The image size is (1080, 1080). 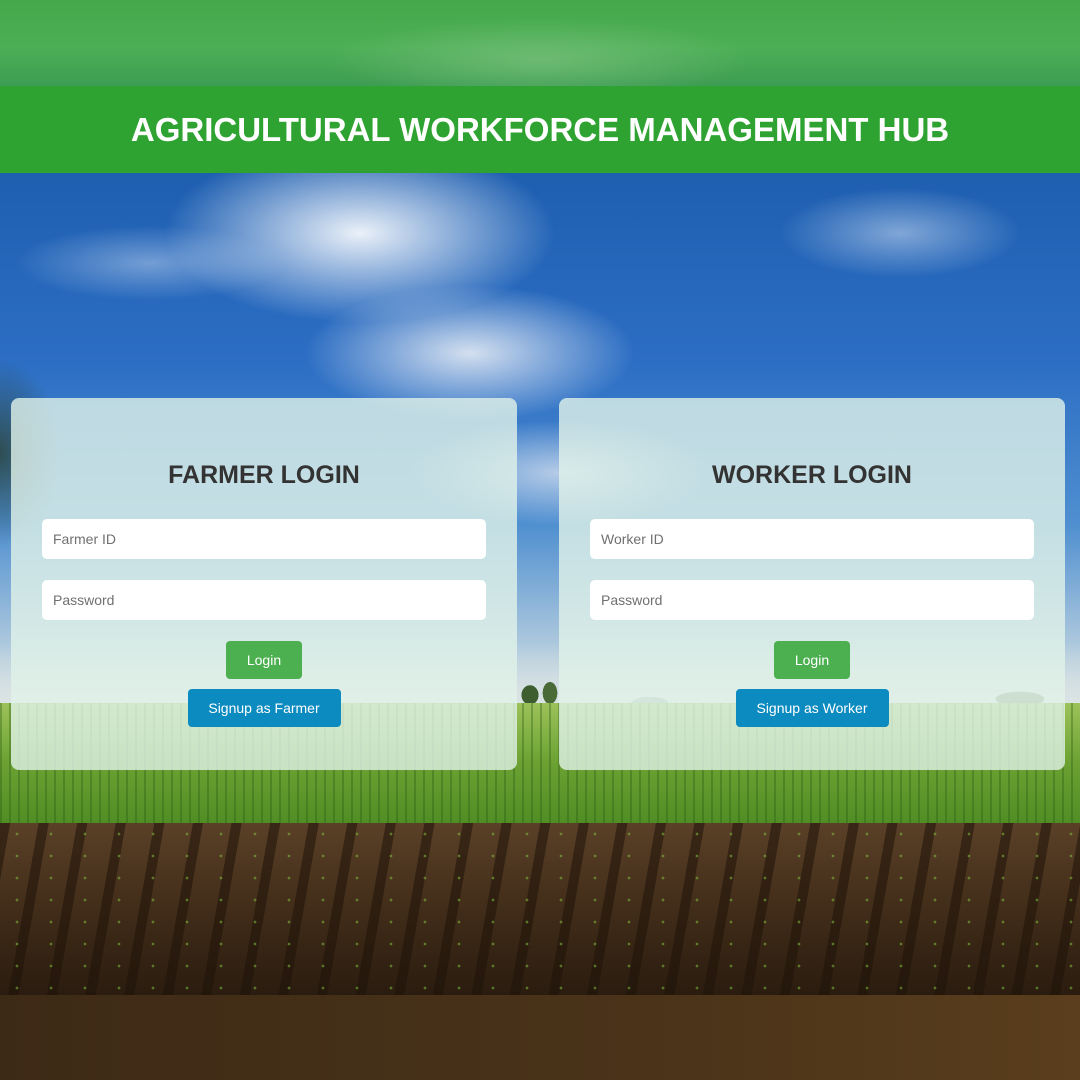 I want to click on worker-login-title: WORKER LOGIN, so click(x=812, y=475).